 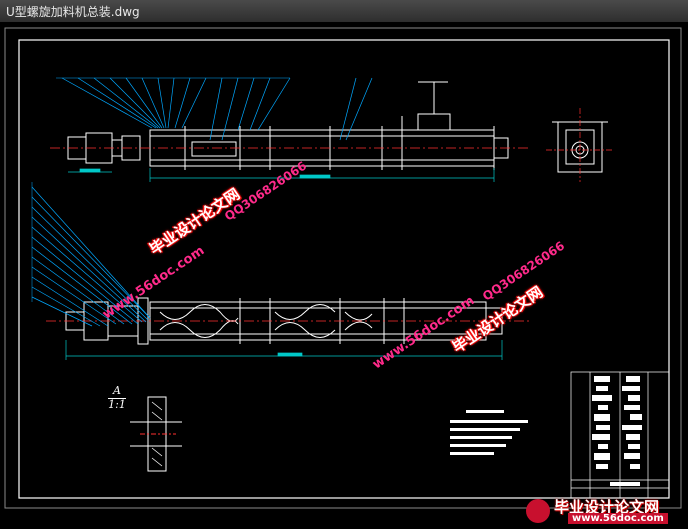 What do you see at coordinates (73, 12) in the screenshot?
I see `window-title: U型螺旋加料机总装.dwg` at bounding box center [73, 12].